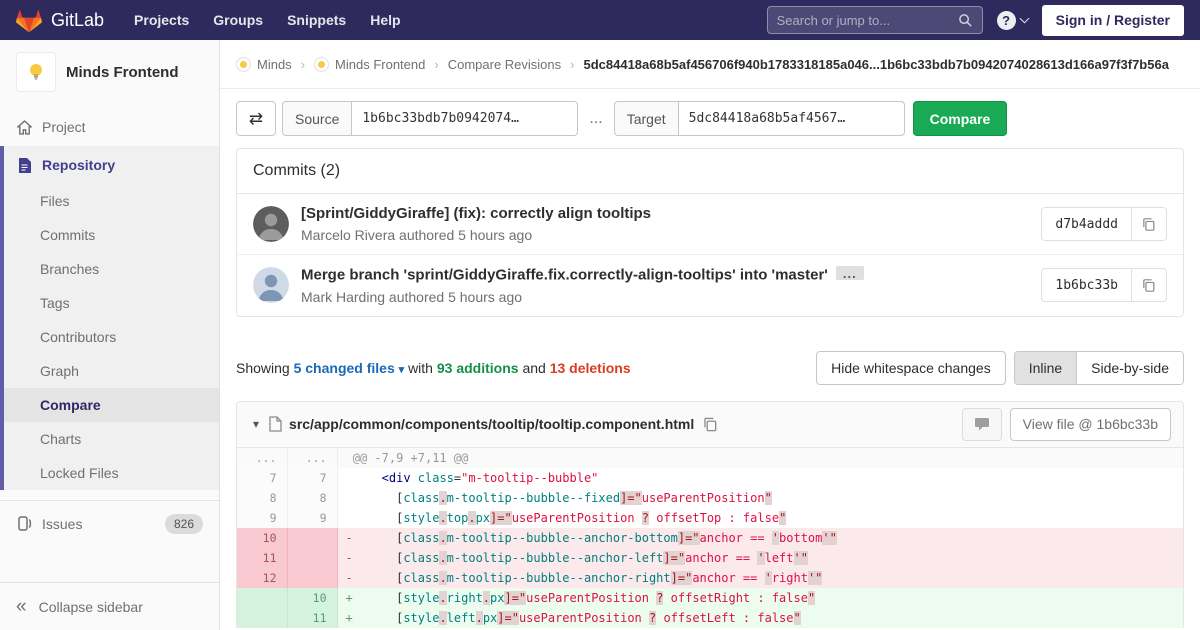  Describe the element at coordinates (349, 368) in the screenshot. I see `changed-files-dropdown: 5 changed files ▾` at that location.